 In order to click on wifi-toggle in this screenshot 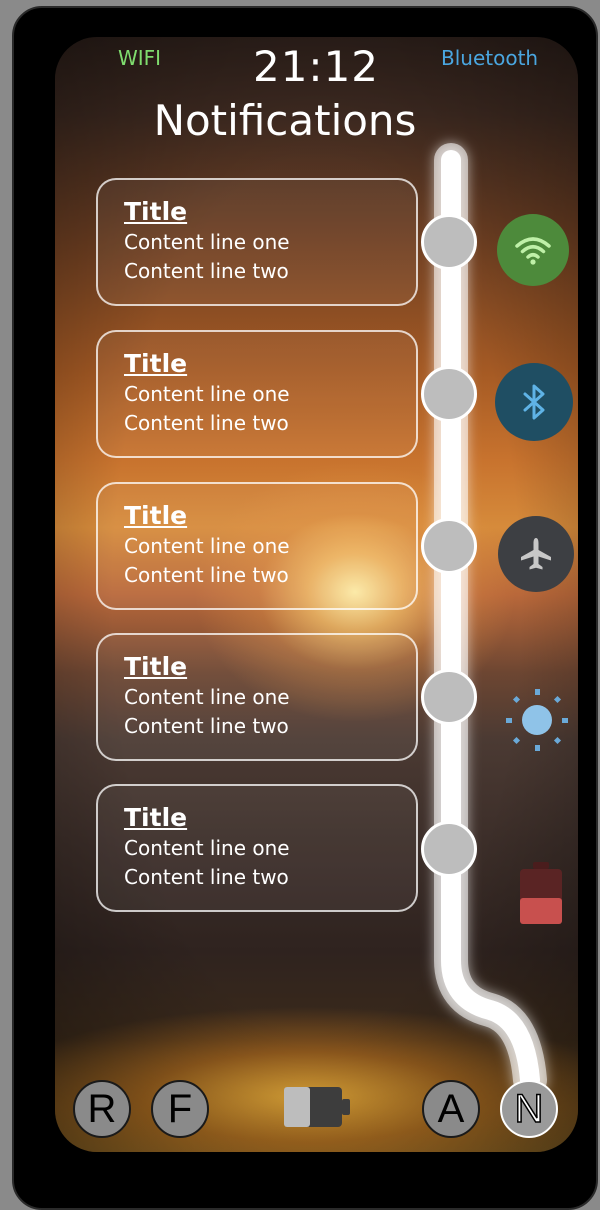, I will do `click(533, 250)`.